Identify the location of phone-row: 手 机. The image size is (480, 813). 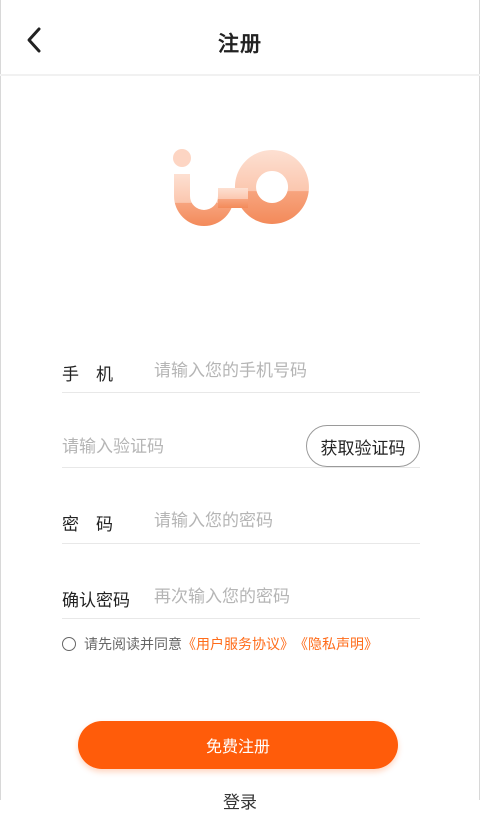
(241, 374).